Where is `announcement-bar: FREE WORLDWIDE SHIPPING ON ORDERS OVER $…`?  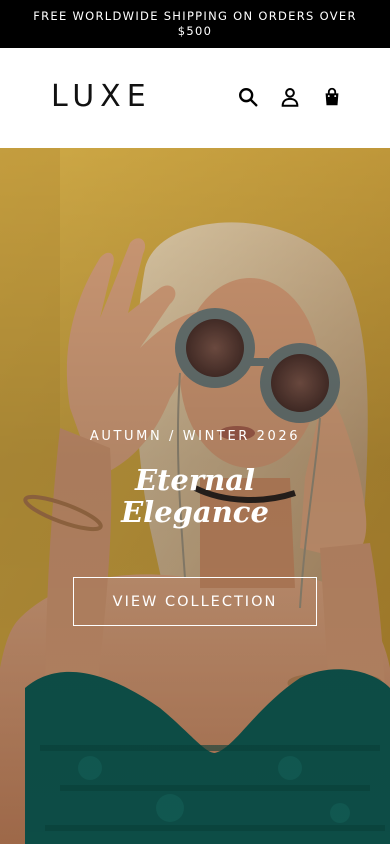
announcement-bar: FREE WORLDWIDE SHIPPING ON ORDERS OVER $… is located at coordinates (195, 24).